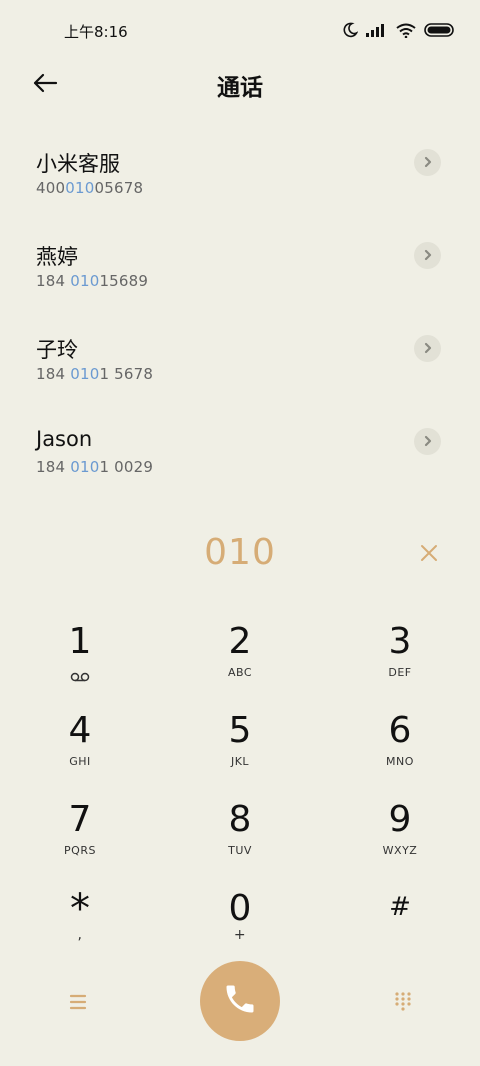 The width and height of the screenshot is (480, 1066). I want to click on wifi-icon, so click(406, 30).